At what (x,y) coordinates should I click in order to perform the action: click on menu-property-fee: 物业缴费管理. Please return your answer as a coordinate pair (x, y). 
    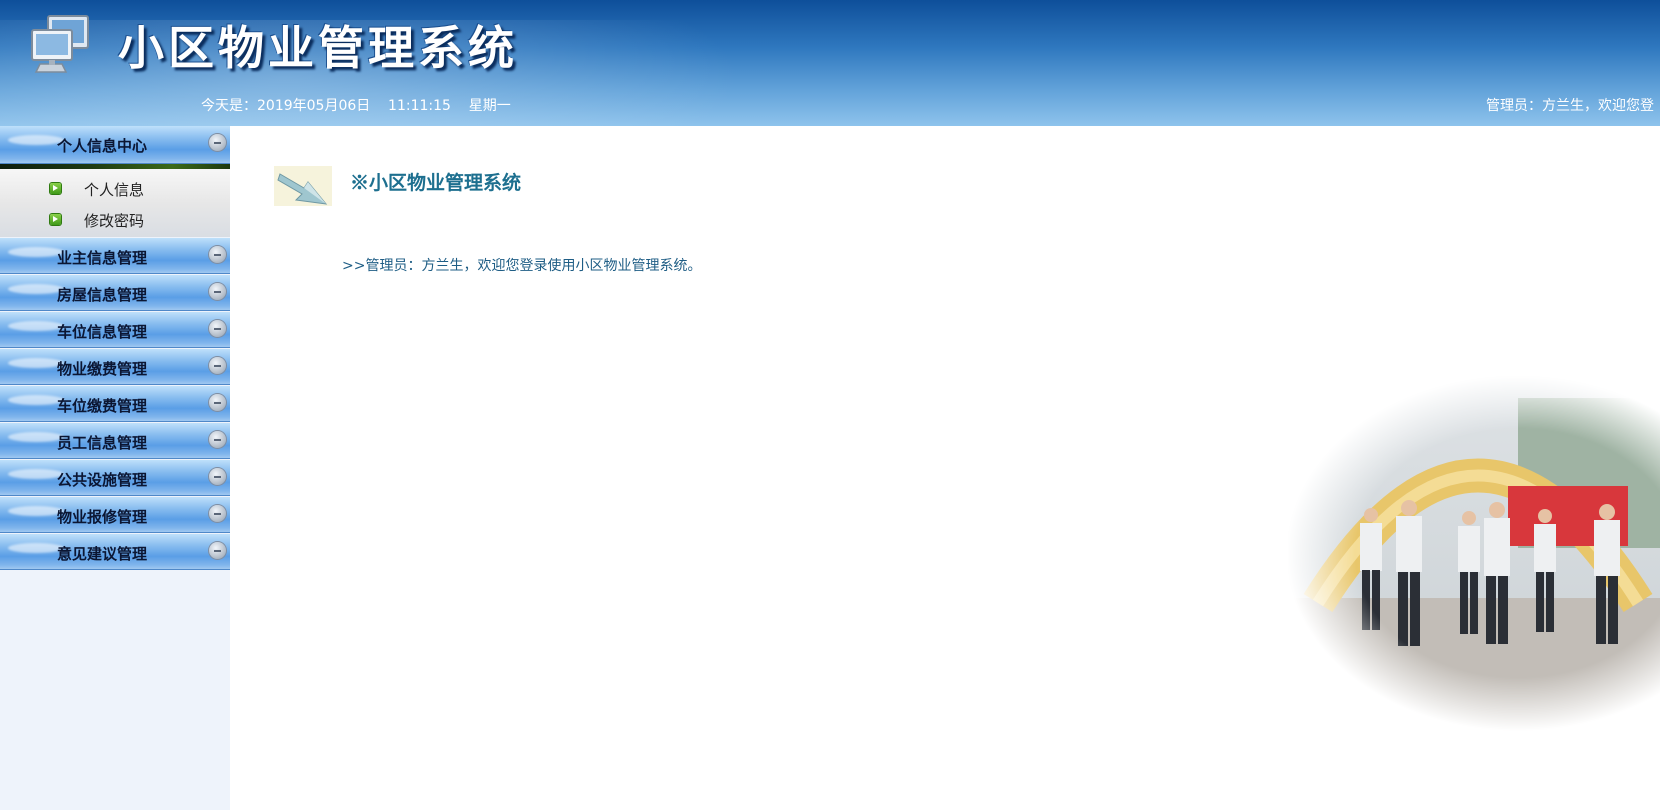
    Looking at the image, I should click on (115, 367).